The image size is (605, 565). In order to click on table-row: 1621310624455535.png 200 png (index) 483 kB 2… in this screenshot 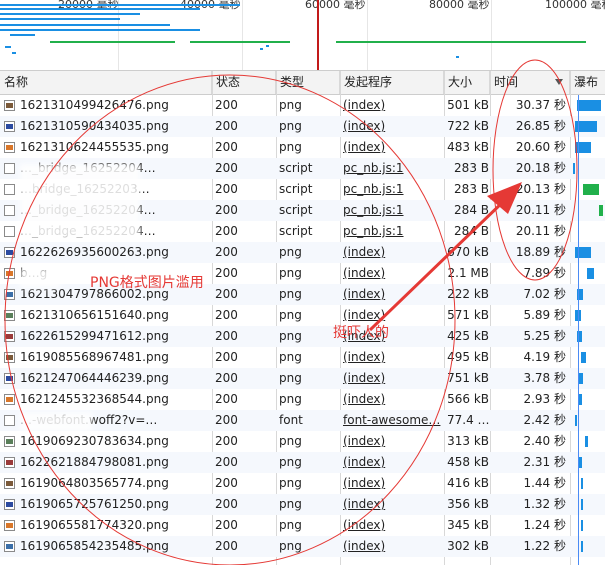, I will do `click(302, 147)`.